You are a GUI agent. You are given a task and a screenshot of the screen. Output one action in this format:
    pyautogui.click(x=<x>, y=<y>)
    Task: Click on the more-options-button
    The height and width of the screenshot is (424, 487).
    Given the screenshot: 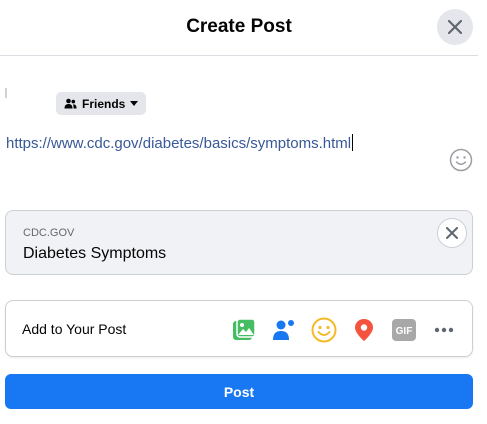 What is the action you would take?
    pyautogui.click(x=444, y=330)
    